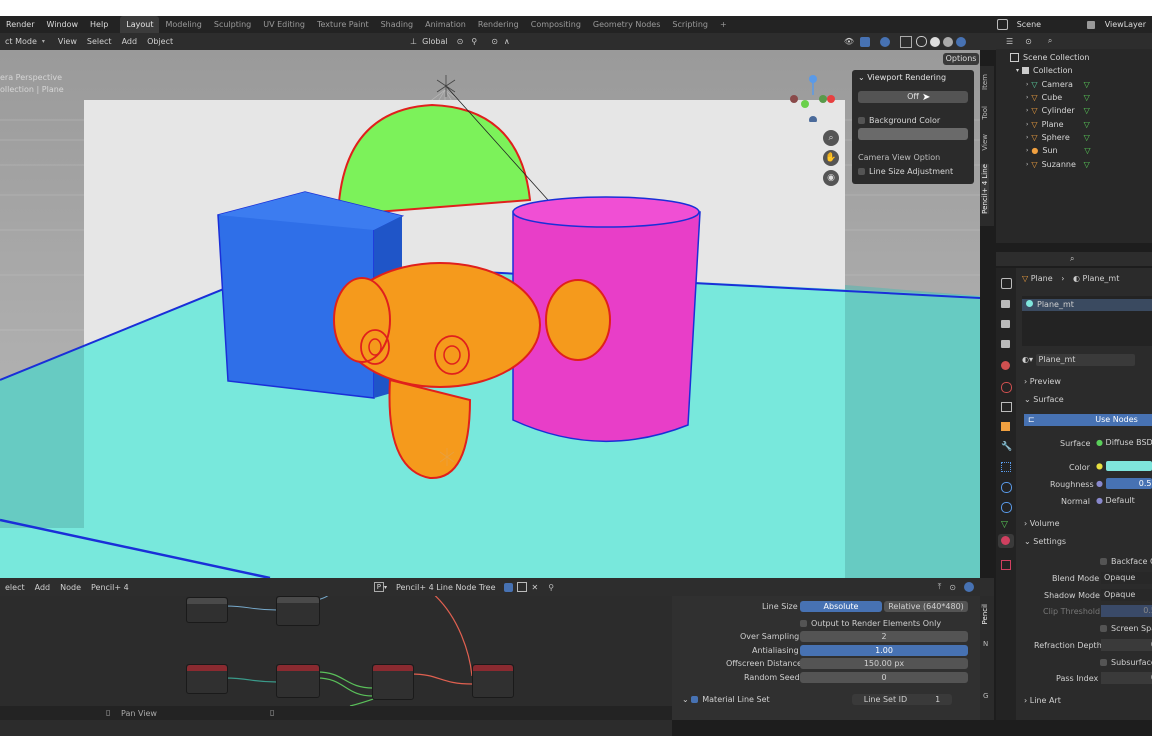 The height and width of the screenshot is (736, 1152). What do you see at coordinates (1005, 344) in the screenshot?
I see `view-layer-tab-icon` at bounding box center [1005, 344].